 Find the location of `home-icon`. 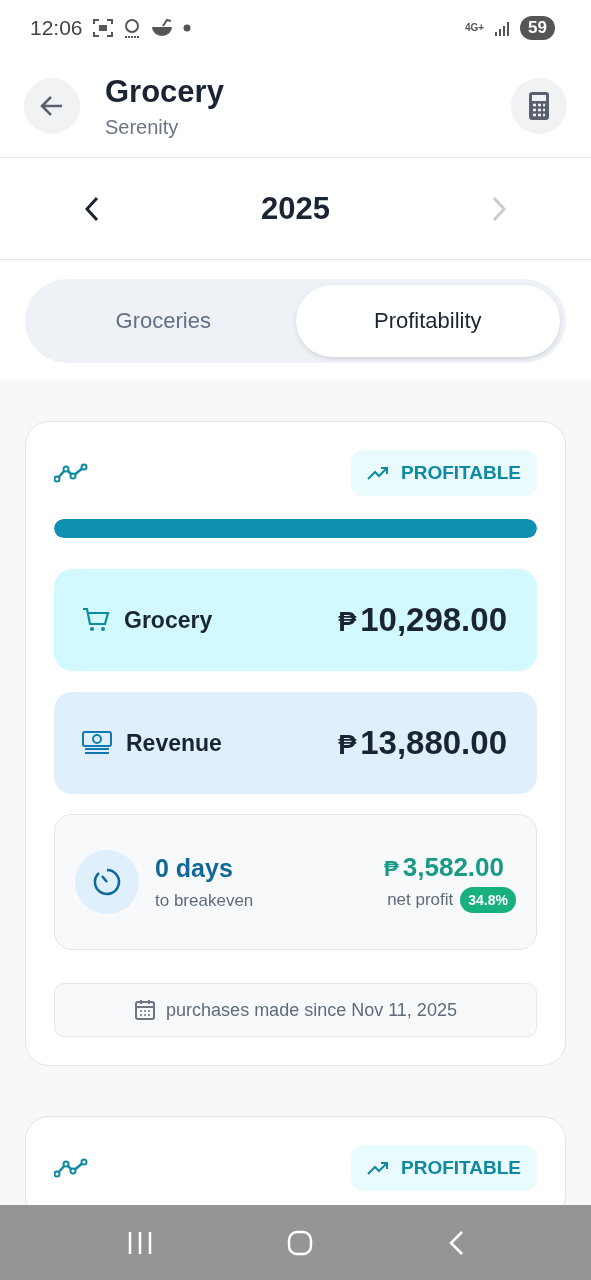

home-icon is located at coordinates (300, 1242).